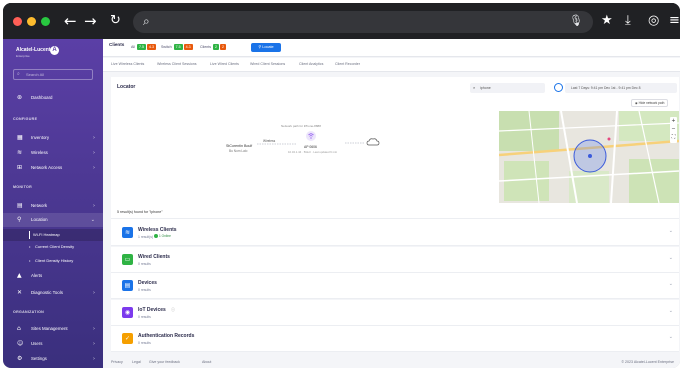 The height and width of the screenshot is (371, 683). Describe the element at coordinates (53, 276) in the screenshot. I see `sidebar-item-alerts: ▲ Alerts` at that location.